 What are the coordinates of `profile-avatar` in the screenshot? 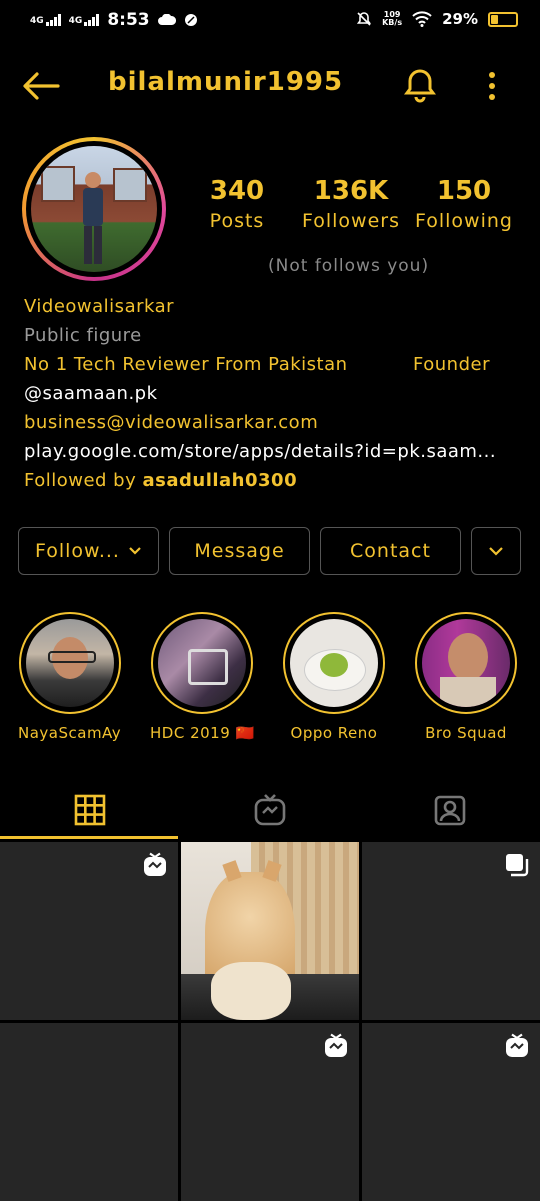 It's located at (94, 209).